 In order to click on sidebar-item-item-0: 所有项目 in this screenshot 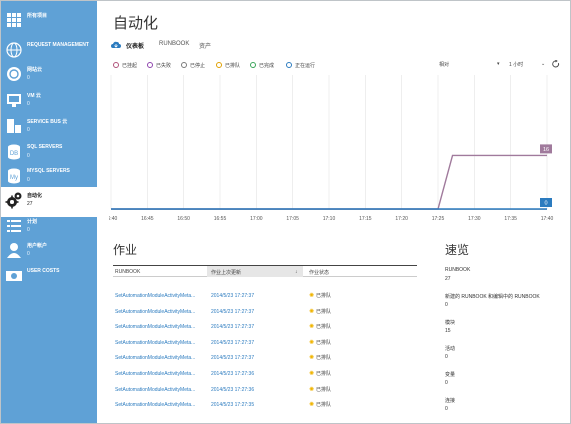, I will do `click(49, 22)`.